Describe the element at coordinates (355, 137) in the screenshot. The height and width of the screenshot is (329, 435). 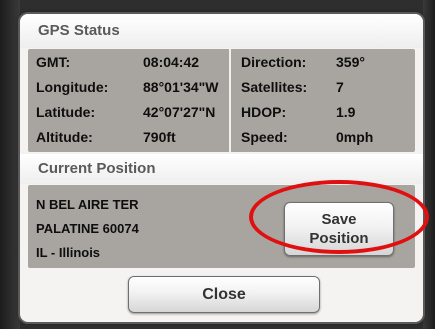
I see `speed-value: 0mph` at that location.